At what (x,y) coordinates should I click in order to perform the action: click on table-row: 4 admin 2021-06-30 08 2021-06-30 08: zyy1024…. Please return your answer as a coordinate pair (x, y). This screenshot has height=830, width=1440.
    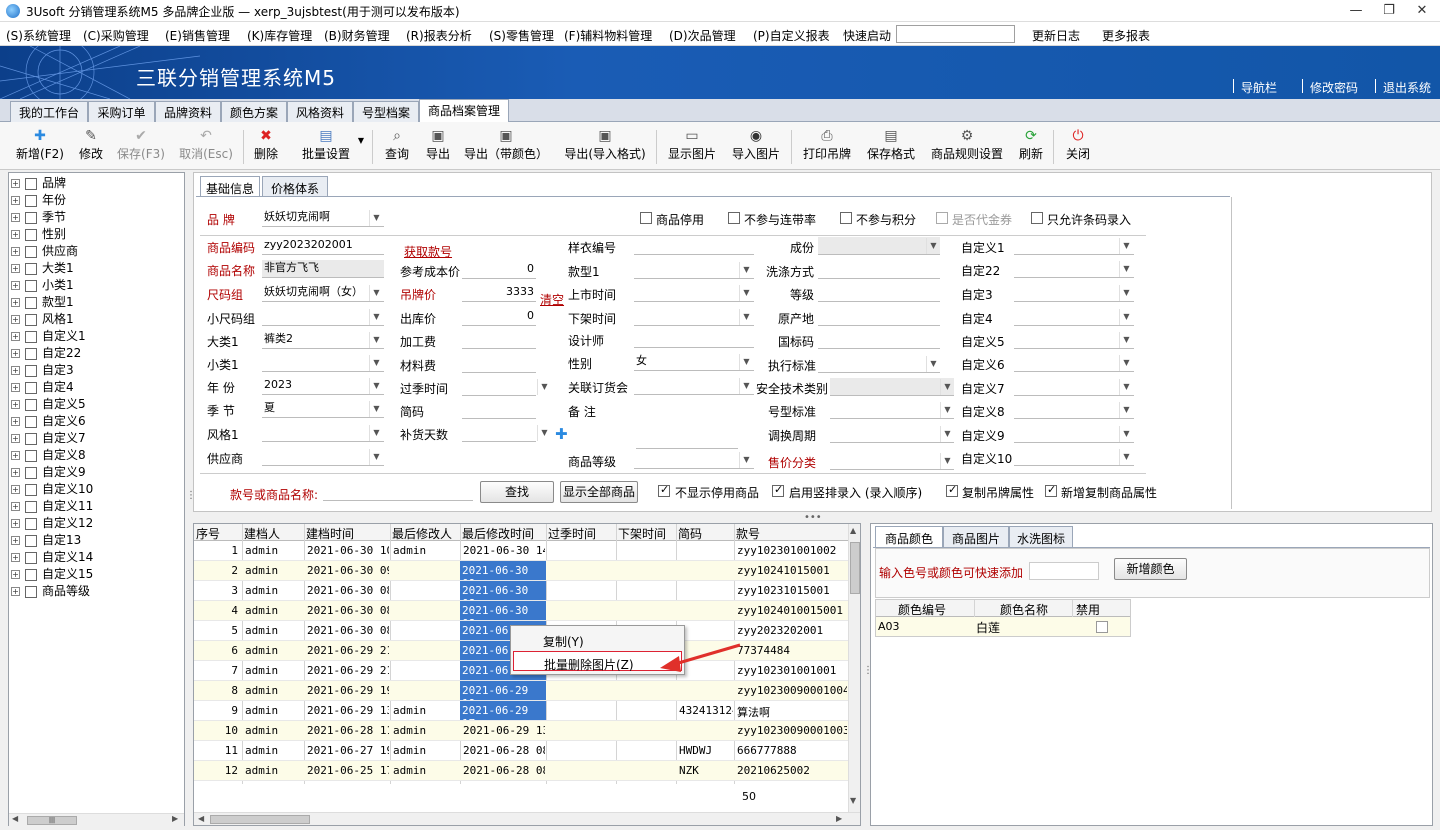
    Looking at the image, I should click on (521, 611).